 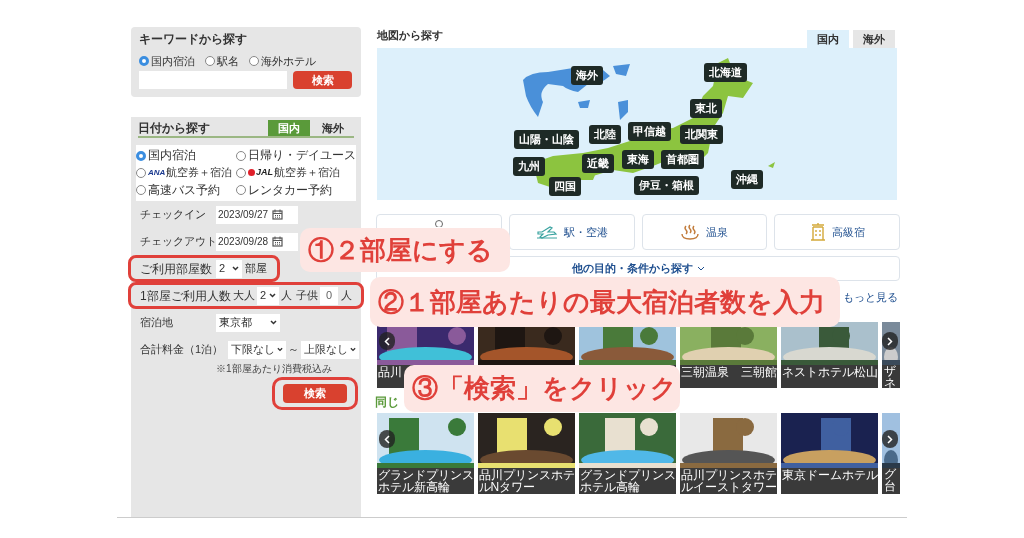 What do you see at coordinates (425, 481) in the screenshot?
I see `hotel-name: グランドプリンスホテル新高輪` at bounding box center [425, 481].